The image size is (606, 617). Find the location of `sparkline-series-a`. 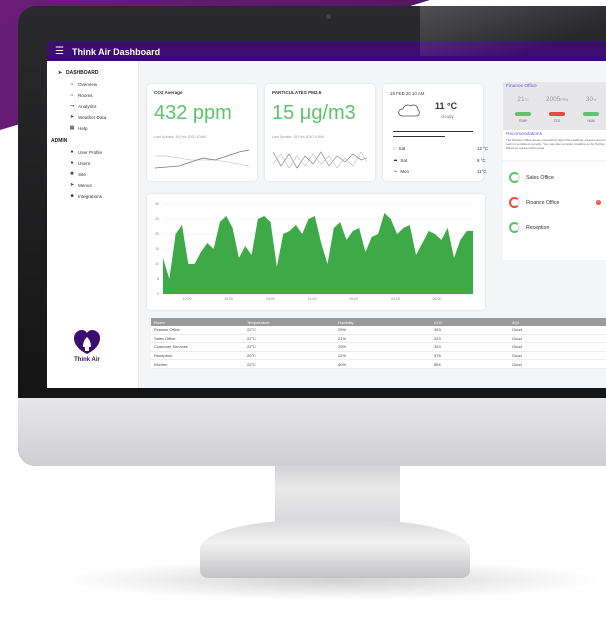

sparkline-series-a is located at coordinates (202, 161).